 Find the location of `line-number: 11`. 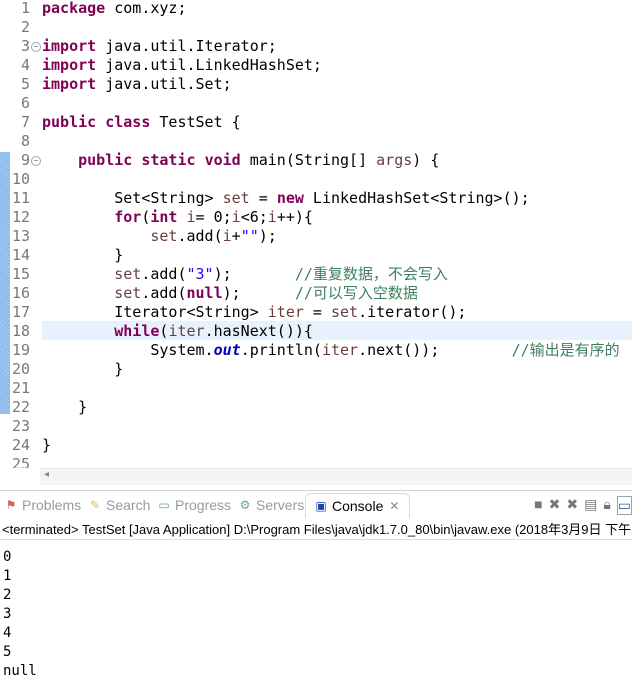

line-number: 11 is located at coordinates (20, 198).